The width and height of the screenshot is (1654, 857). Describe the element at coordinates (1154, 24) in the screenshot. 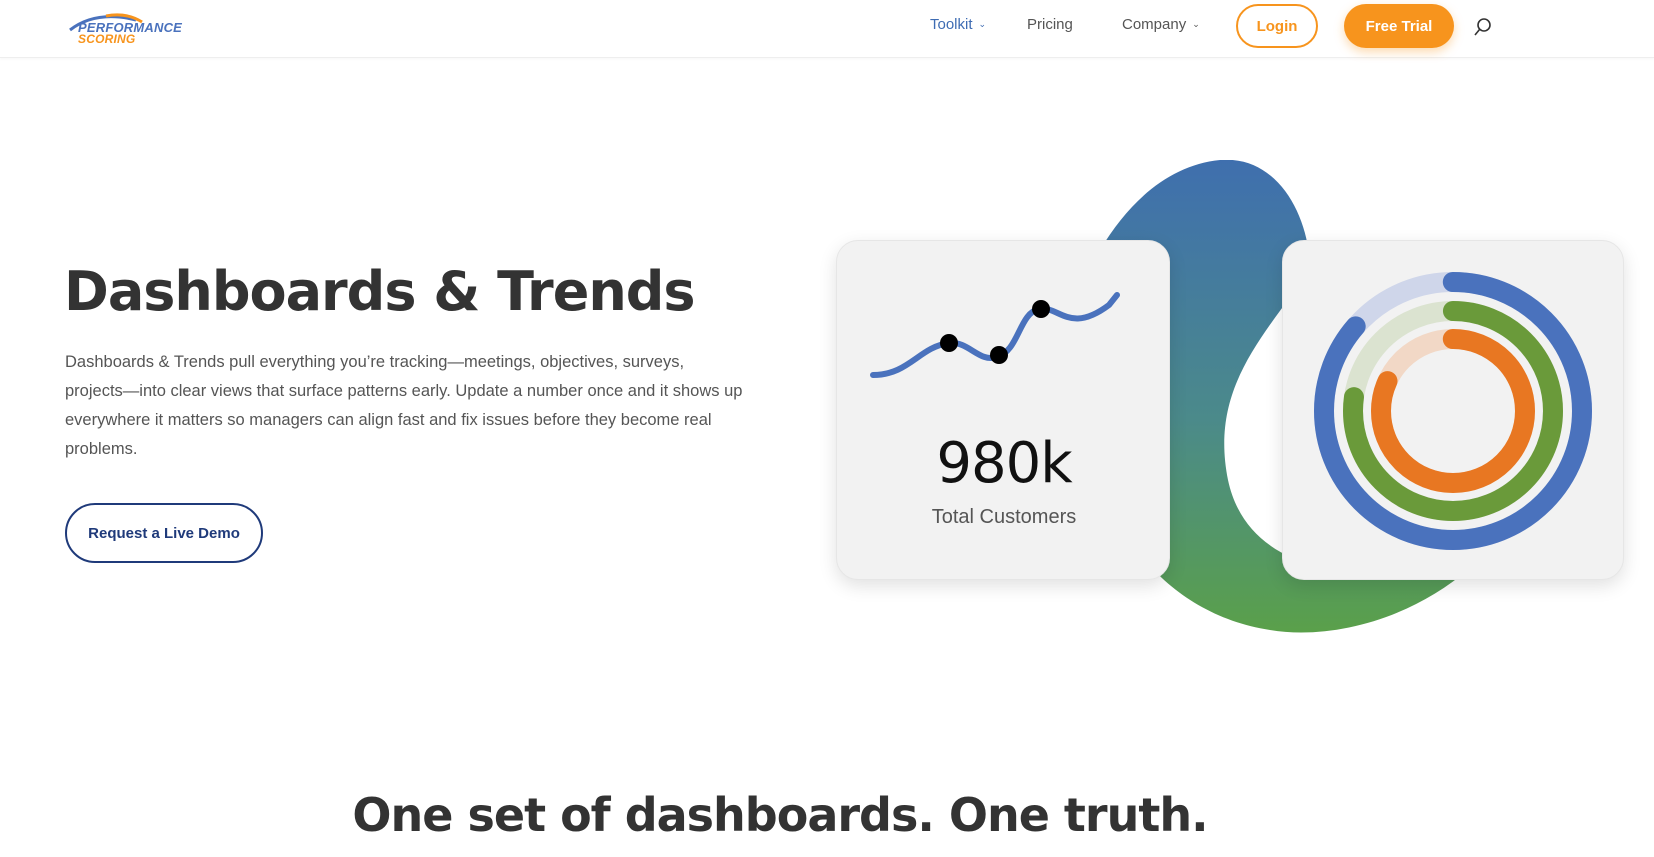

I see `nav-company-label: Company` at that location.